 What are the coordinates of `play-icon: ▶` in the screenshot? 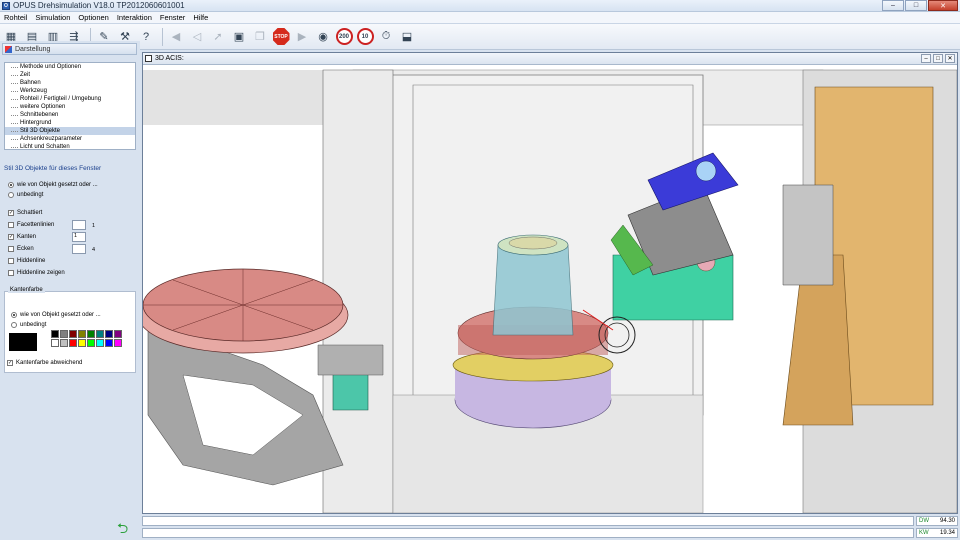 It's located at (302, 37).